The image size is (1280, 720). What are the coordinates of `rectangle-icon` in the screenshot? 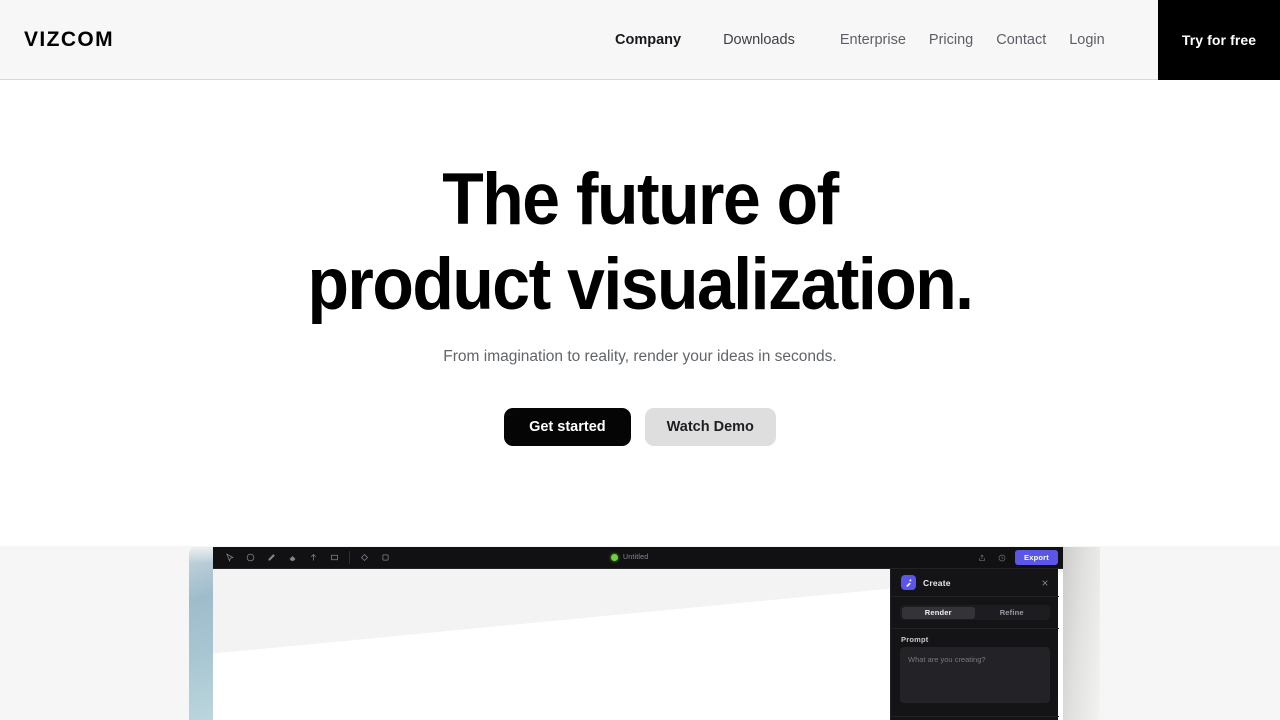 It's located at (334, 557).